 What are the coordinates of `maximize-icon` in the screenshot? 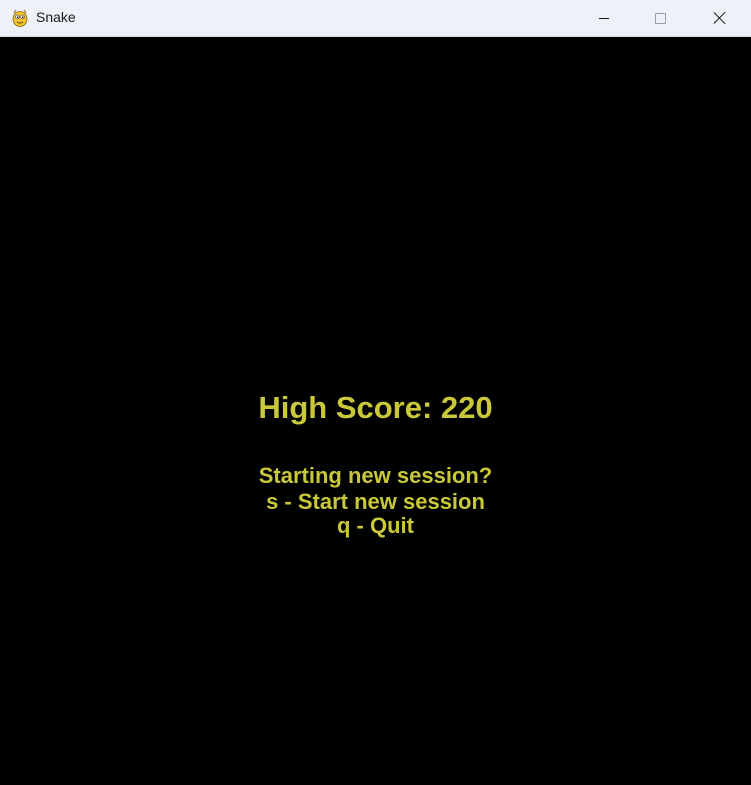 It's located at (660, 18).